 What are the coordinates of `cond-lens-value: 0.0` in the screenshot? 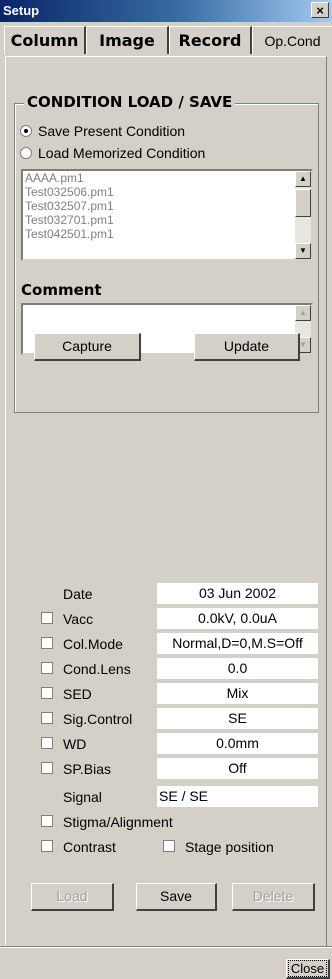 It's located at (237, 668).